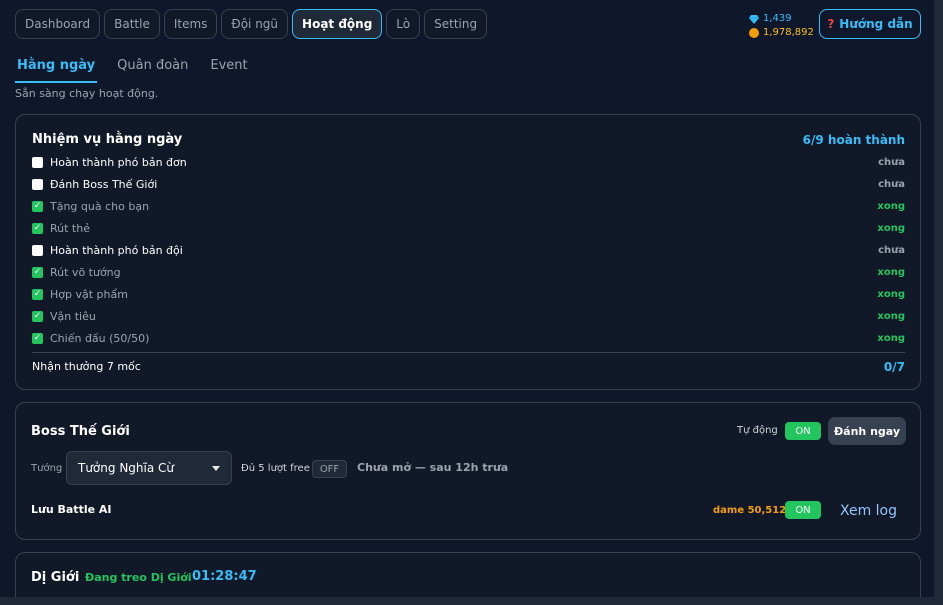  What do you see at coordinates (85, 272) in the screenshot?
I see `task-label: Rút võ tướng` at bounding box center [85, 272].